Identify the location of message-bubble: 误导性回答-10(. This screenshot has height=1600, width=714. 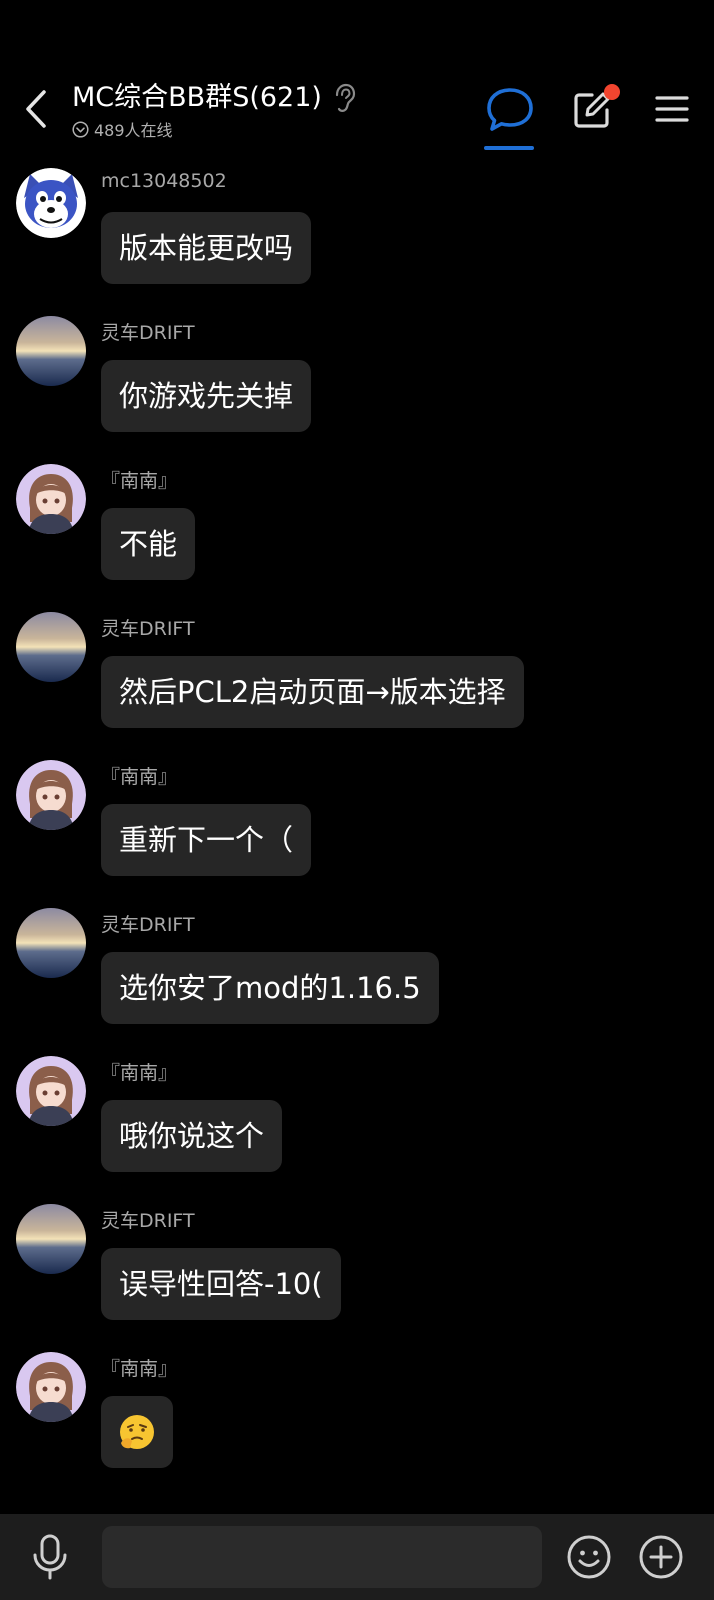
(221, 1284).